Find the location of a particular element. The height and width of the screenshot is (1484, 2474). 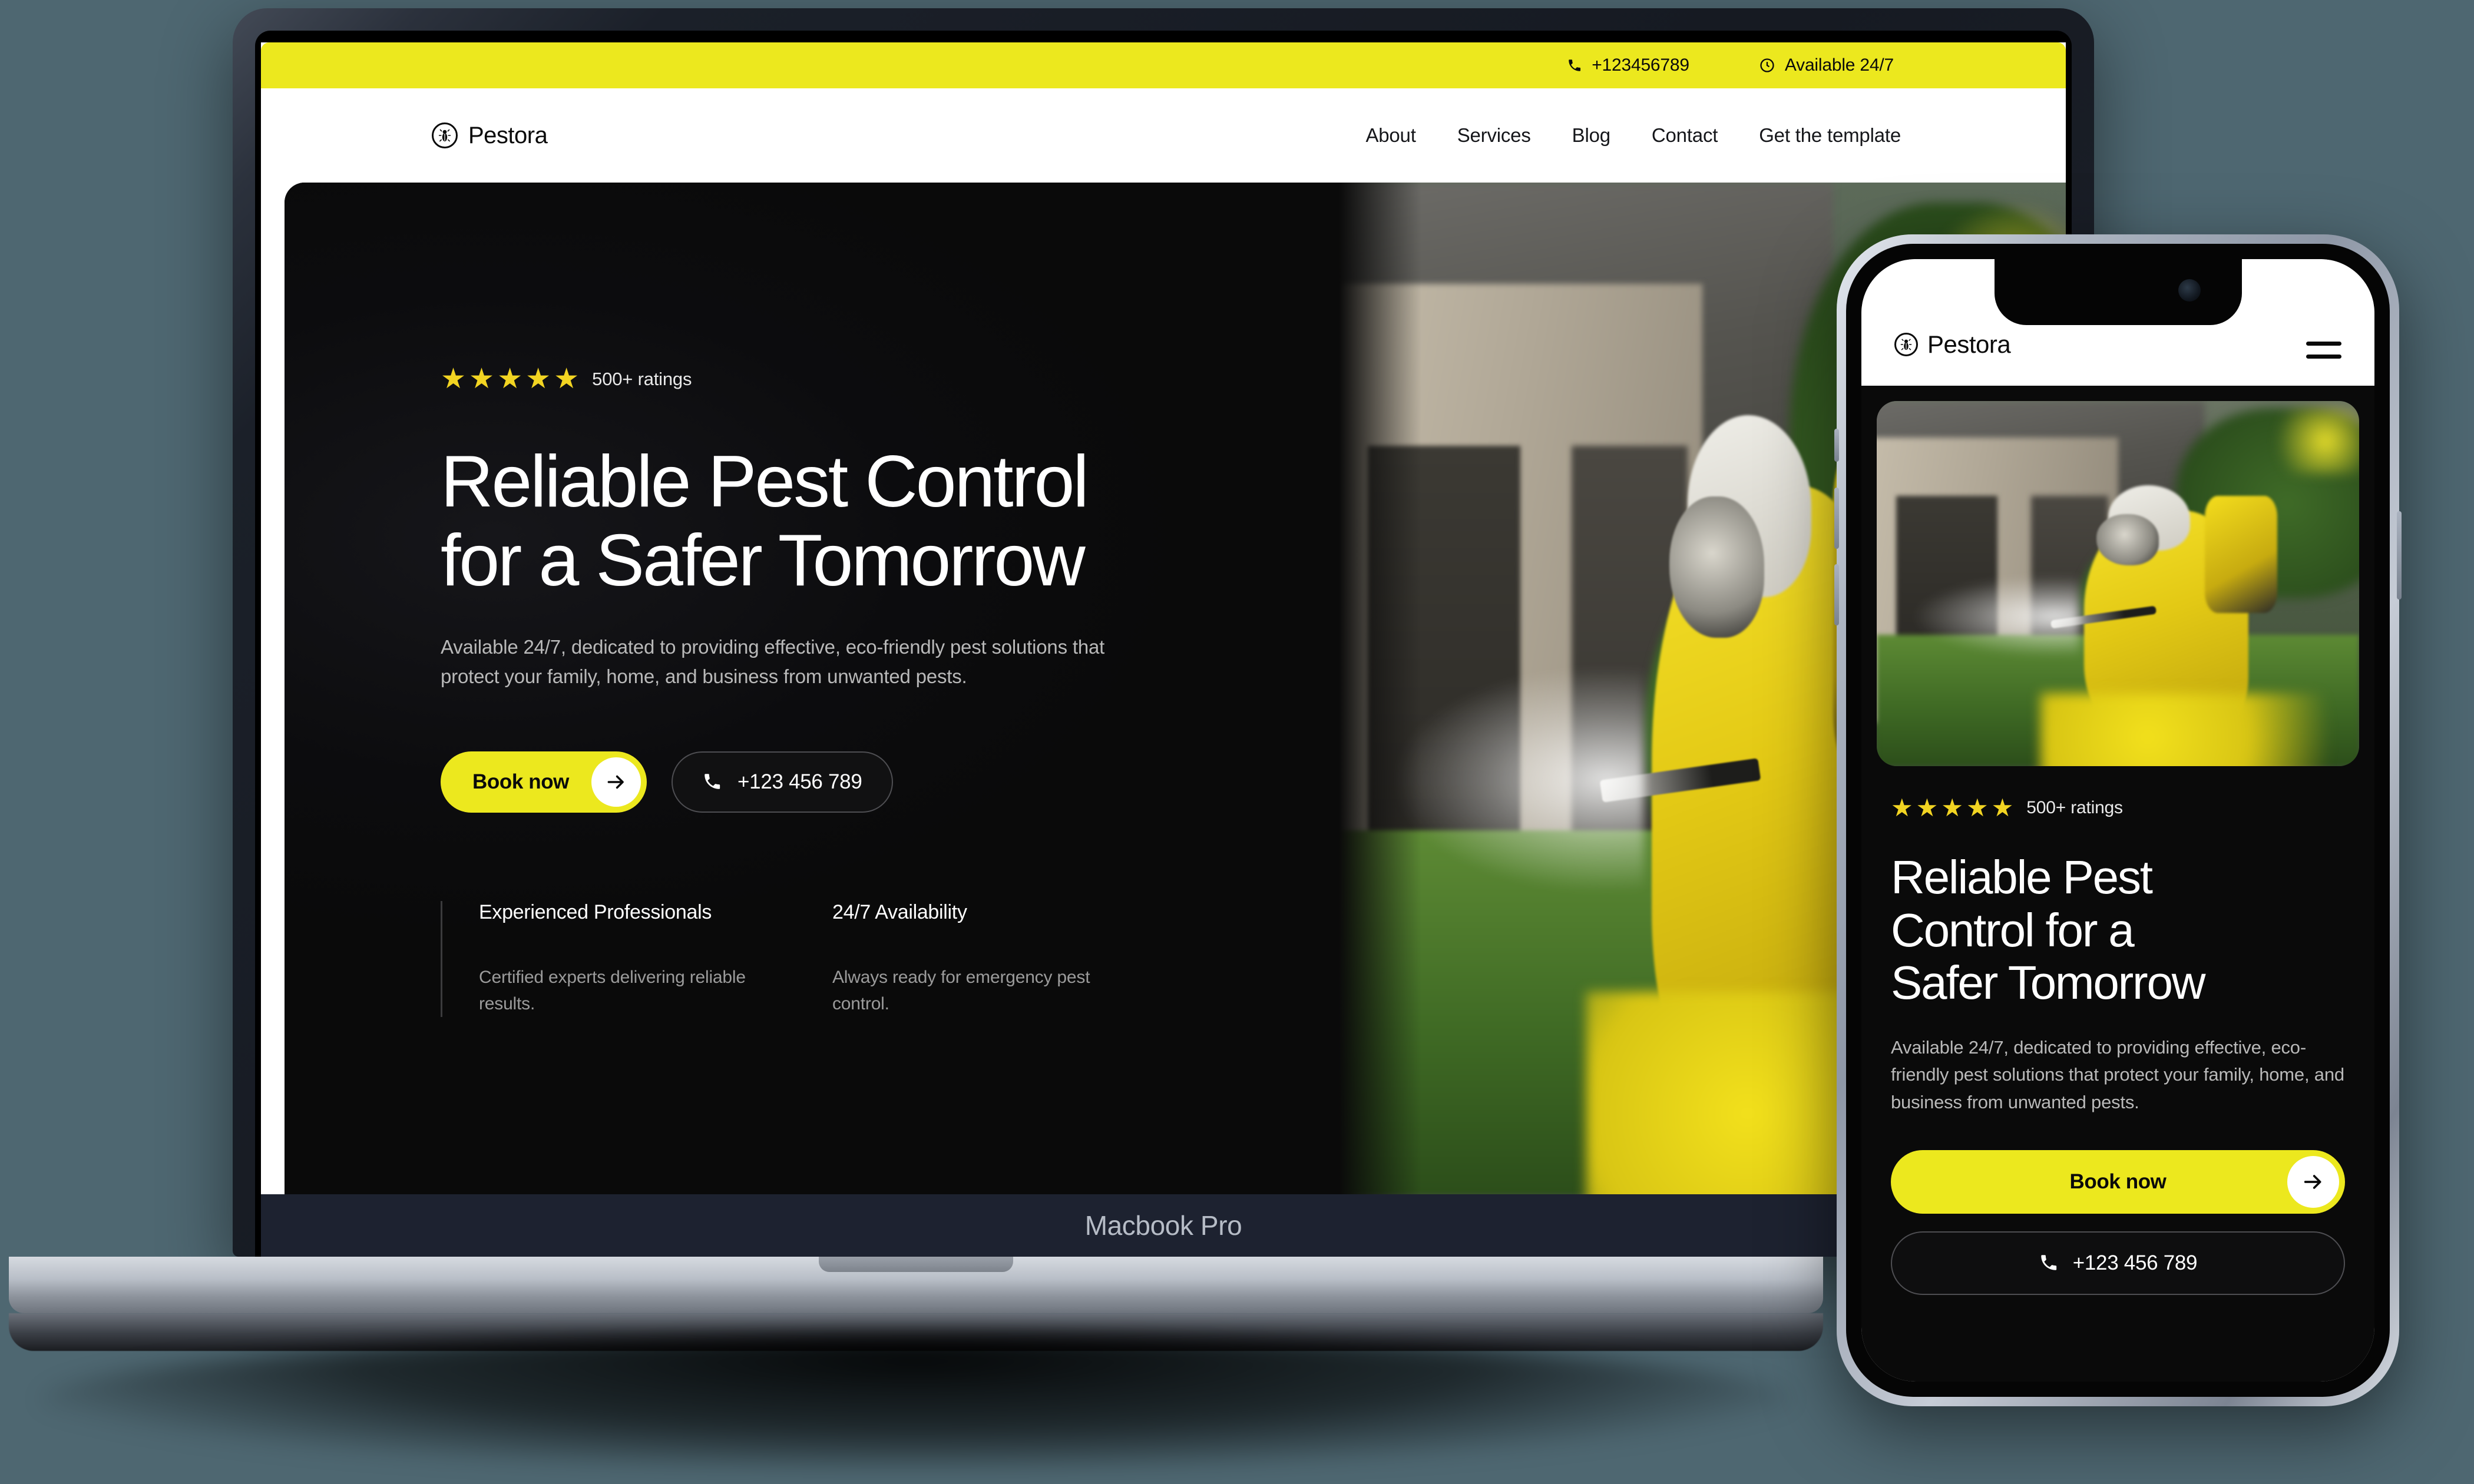

pest-control-photo is located at coordinates (2118, 583).